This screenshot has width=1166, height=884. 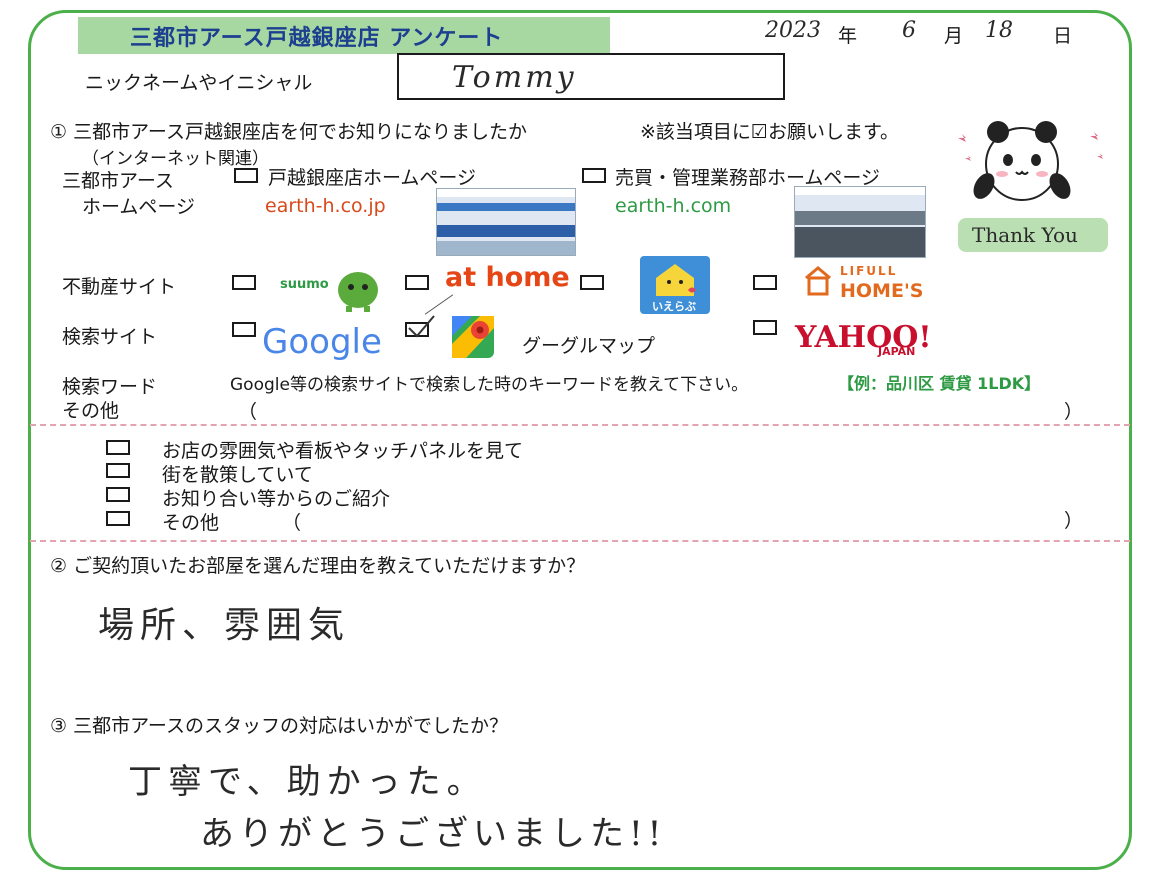 I want to click on checkbox-google, so click(x=244, y=329).